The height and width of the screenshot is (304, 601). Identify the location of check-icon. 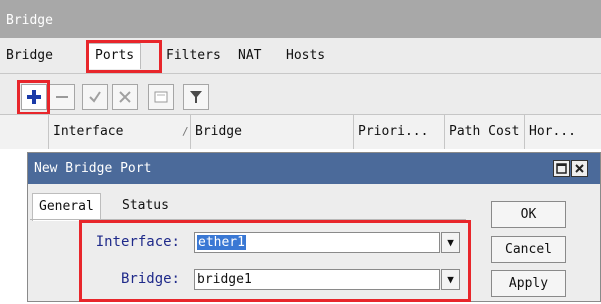
(95, 97).